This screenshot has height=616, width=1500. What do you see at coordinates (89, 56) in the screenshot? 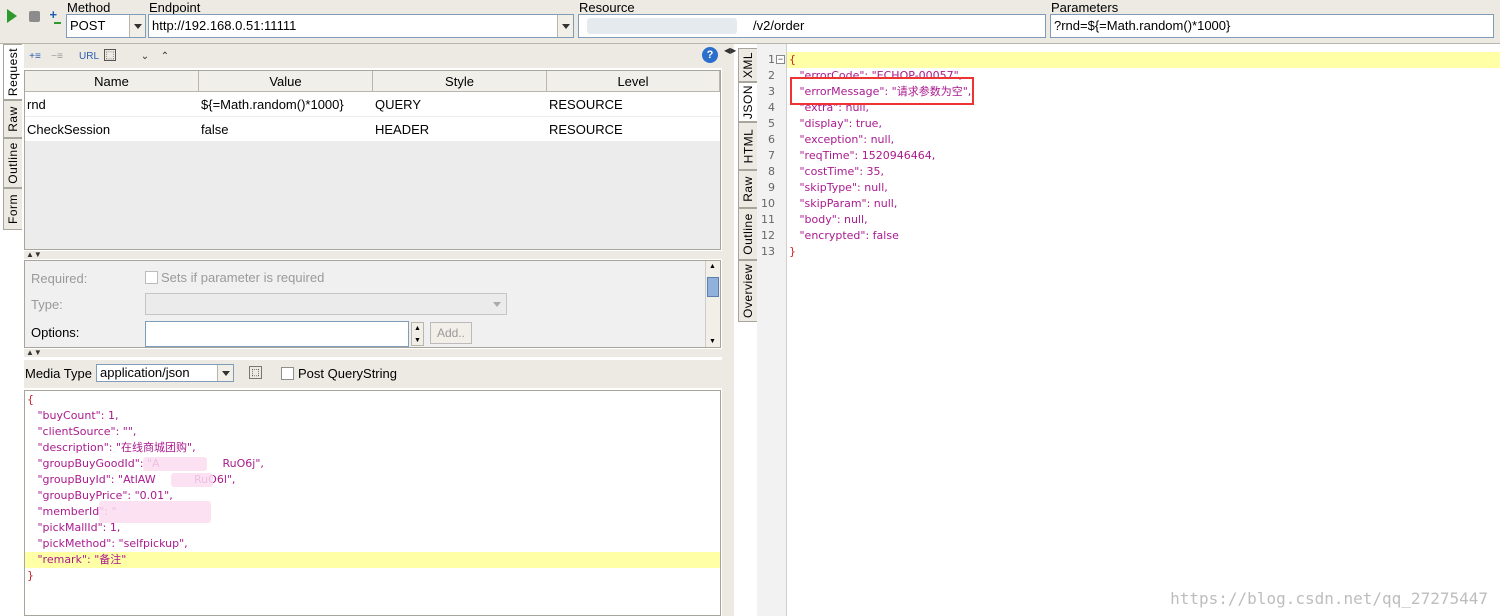
I see `url-icon: URL` at bounding box center [89, 56].